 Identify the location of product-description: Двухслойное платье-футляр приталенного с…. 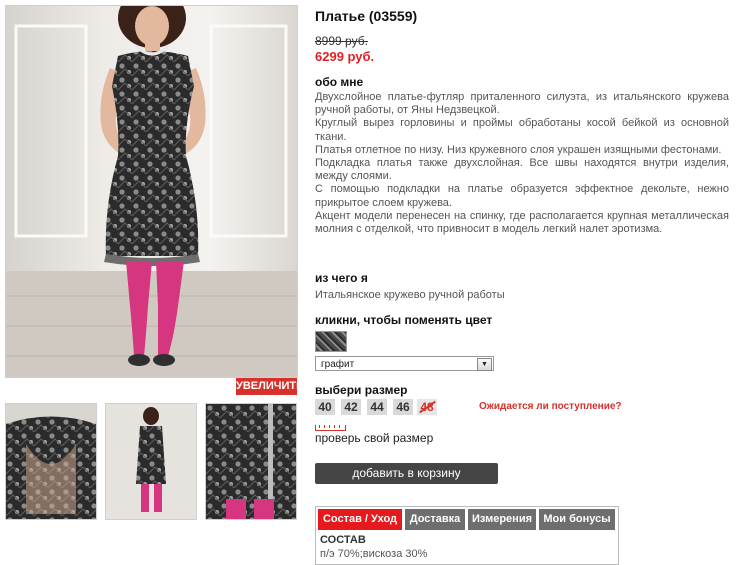
(522, 163).